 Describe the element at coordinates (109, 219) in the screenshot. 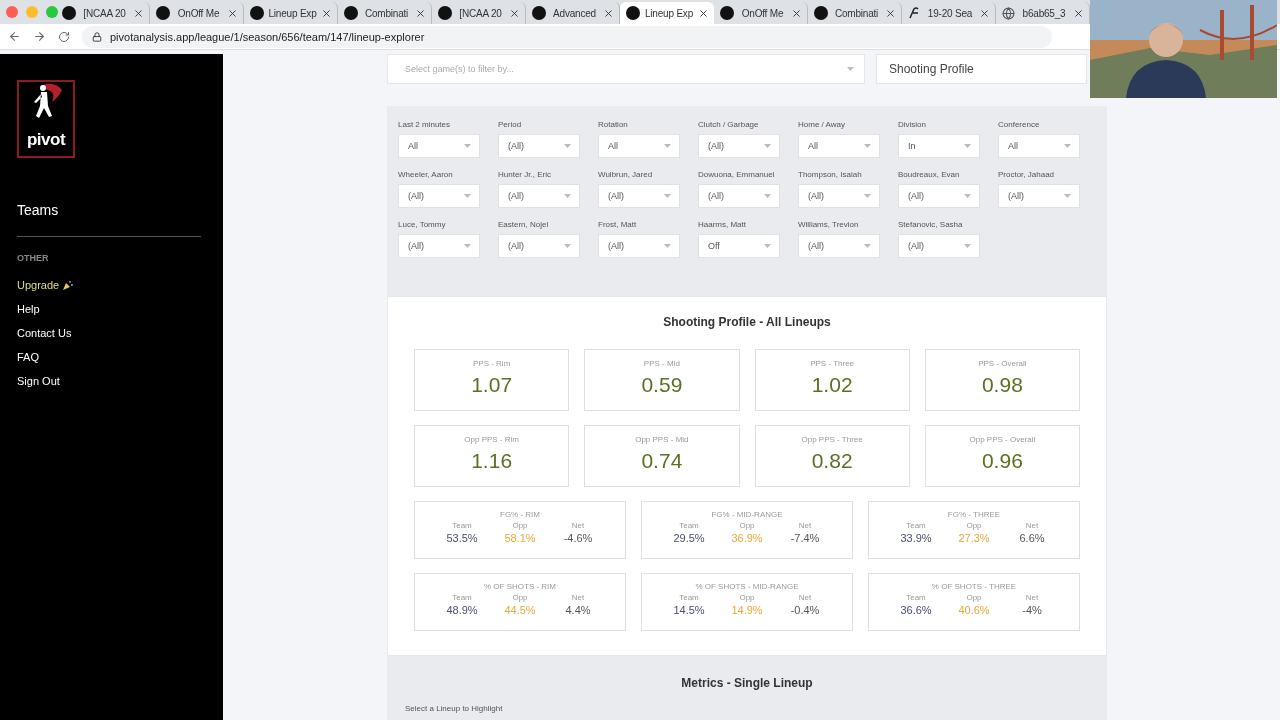

I see `teams-heading-link: Teams` at that location.